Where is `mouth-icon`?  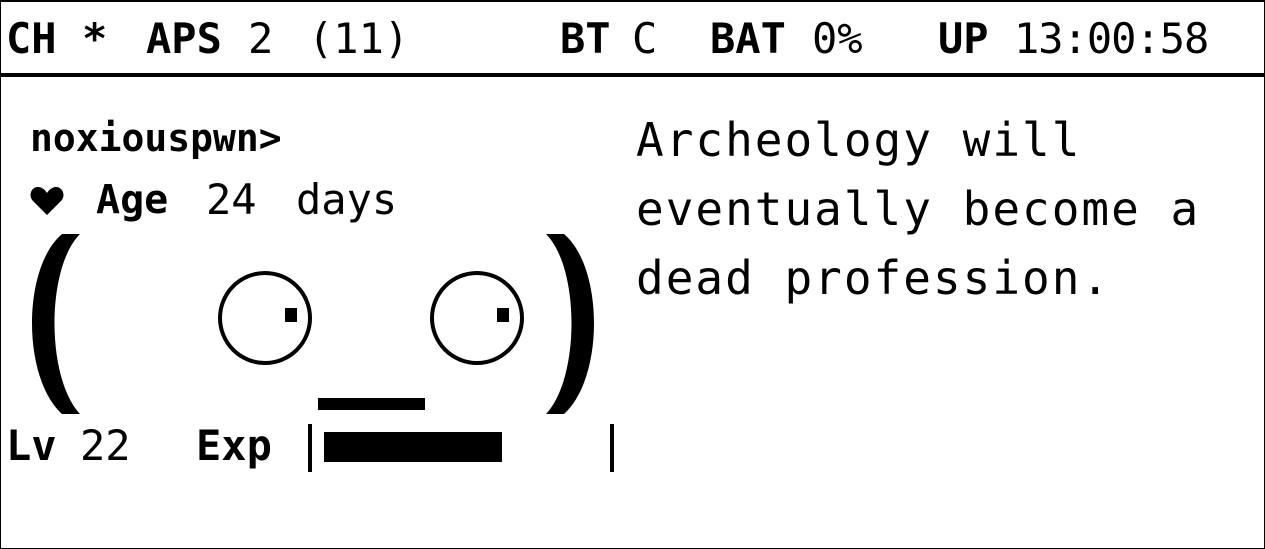
mouth-icon is located at coordinates (371, 404).